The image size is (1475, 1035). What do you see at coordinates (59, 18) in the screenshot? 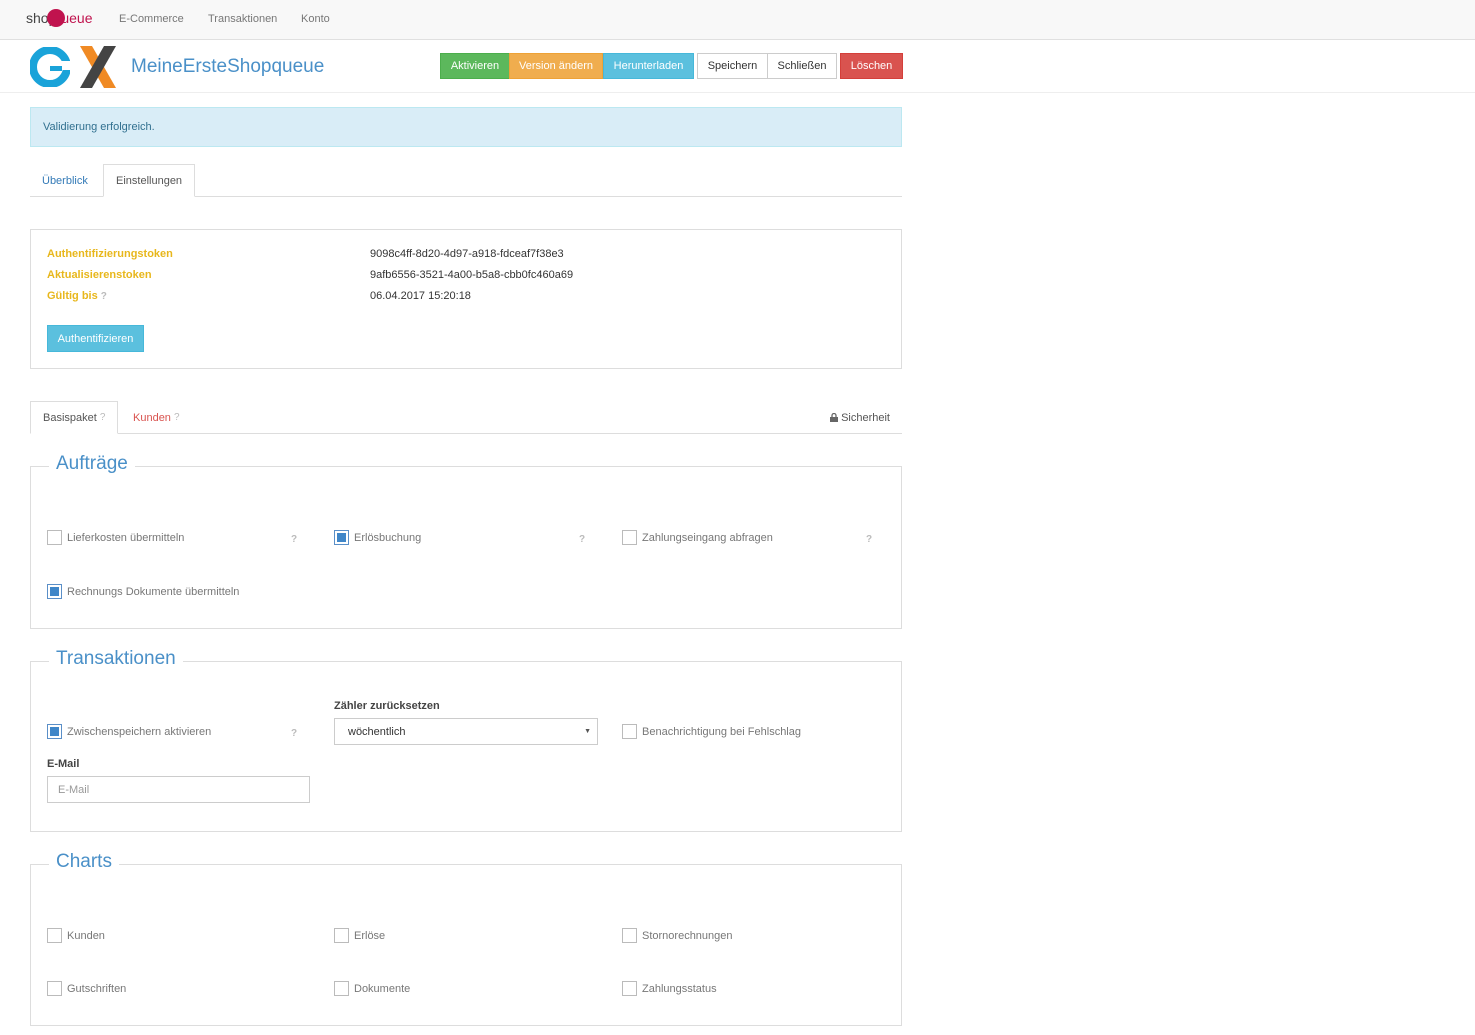
I see `brand-logo: shop ueue` at bounding box center [59, 18].